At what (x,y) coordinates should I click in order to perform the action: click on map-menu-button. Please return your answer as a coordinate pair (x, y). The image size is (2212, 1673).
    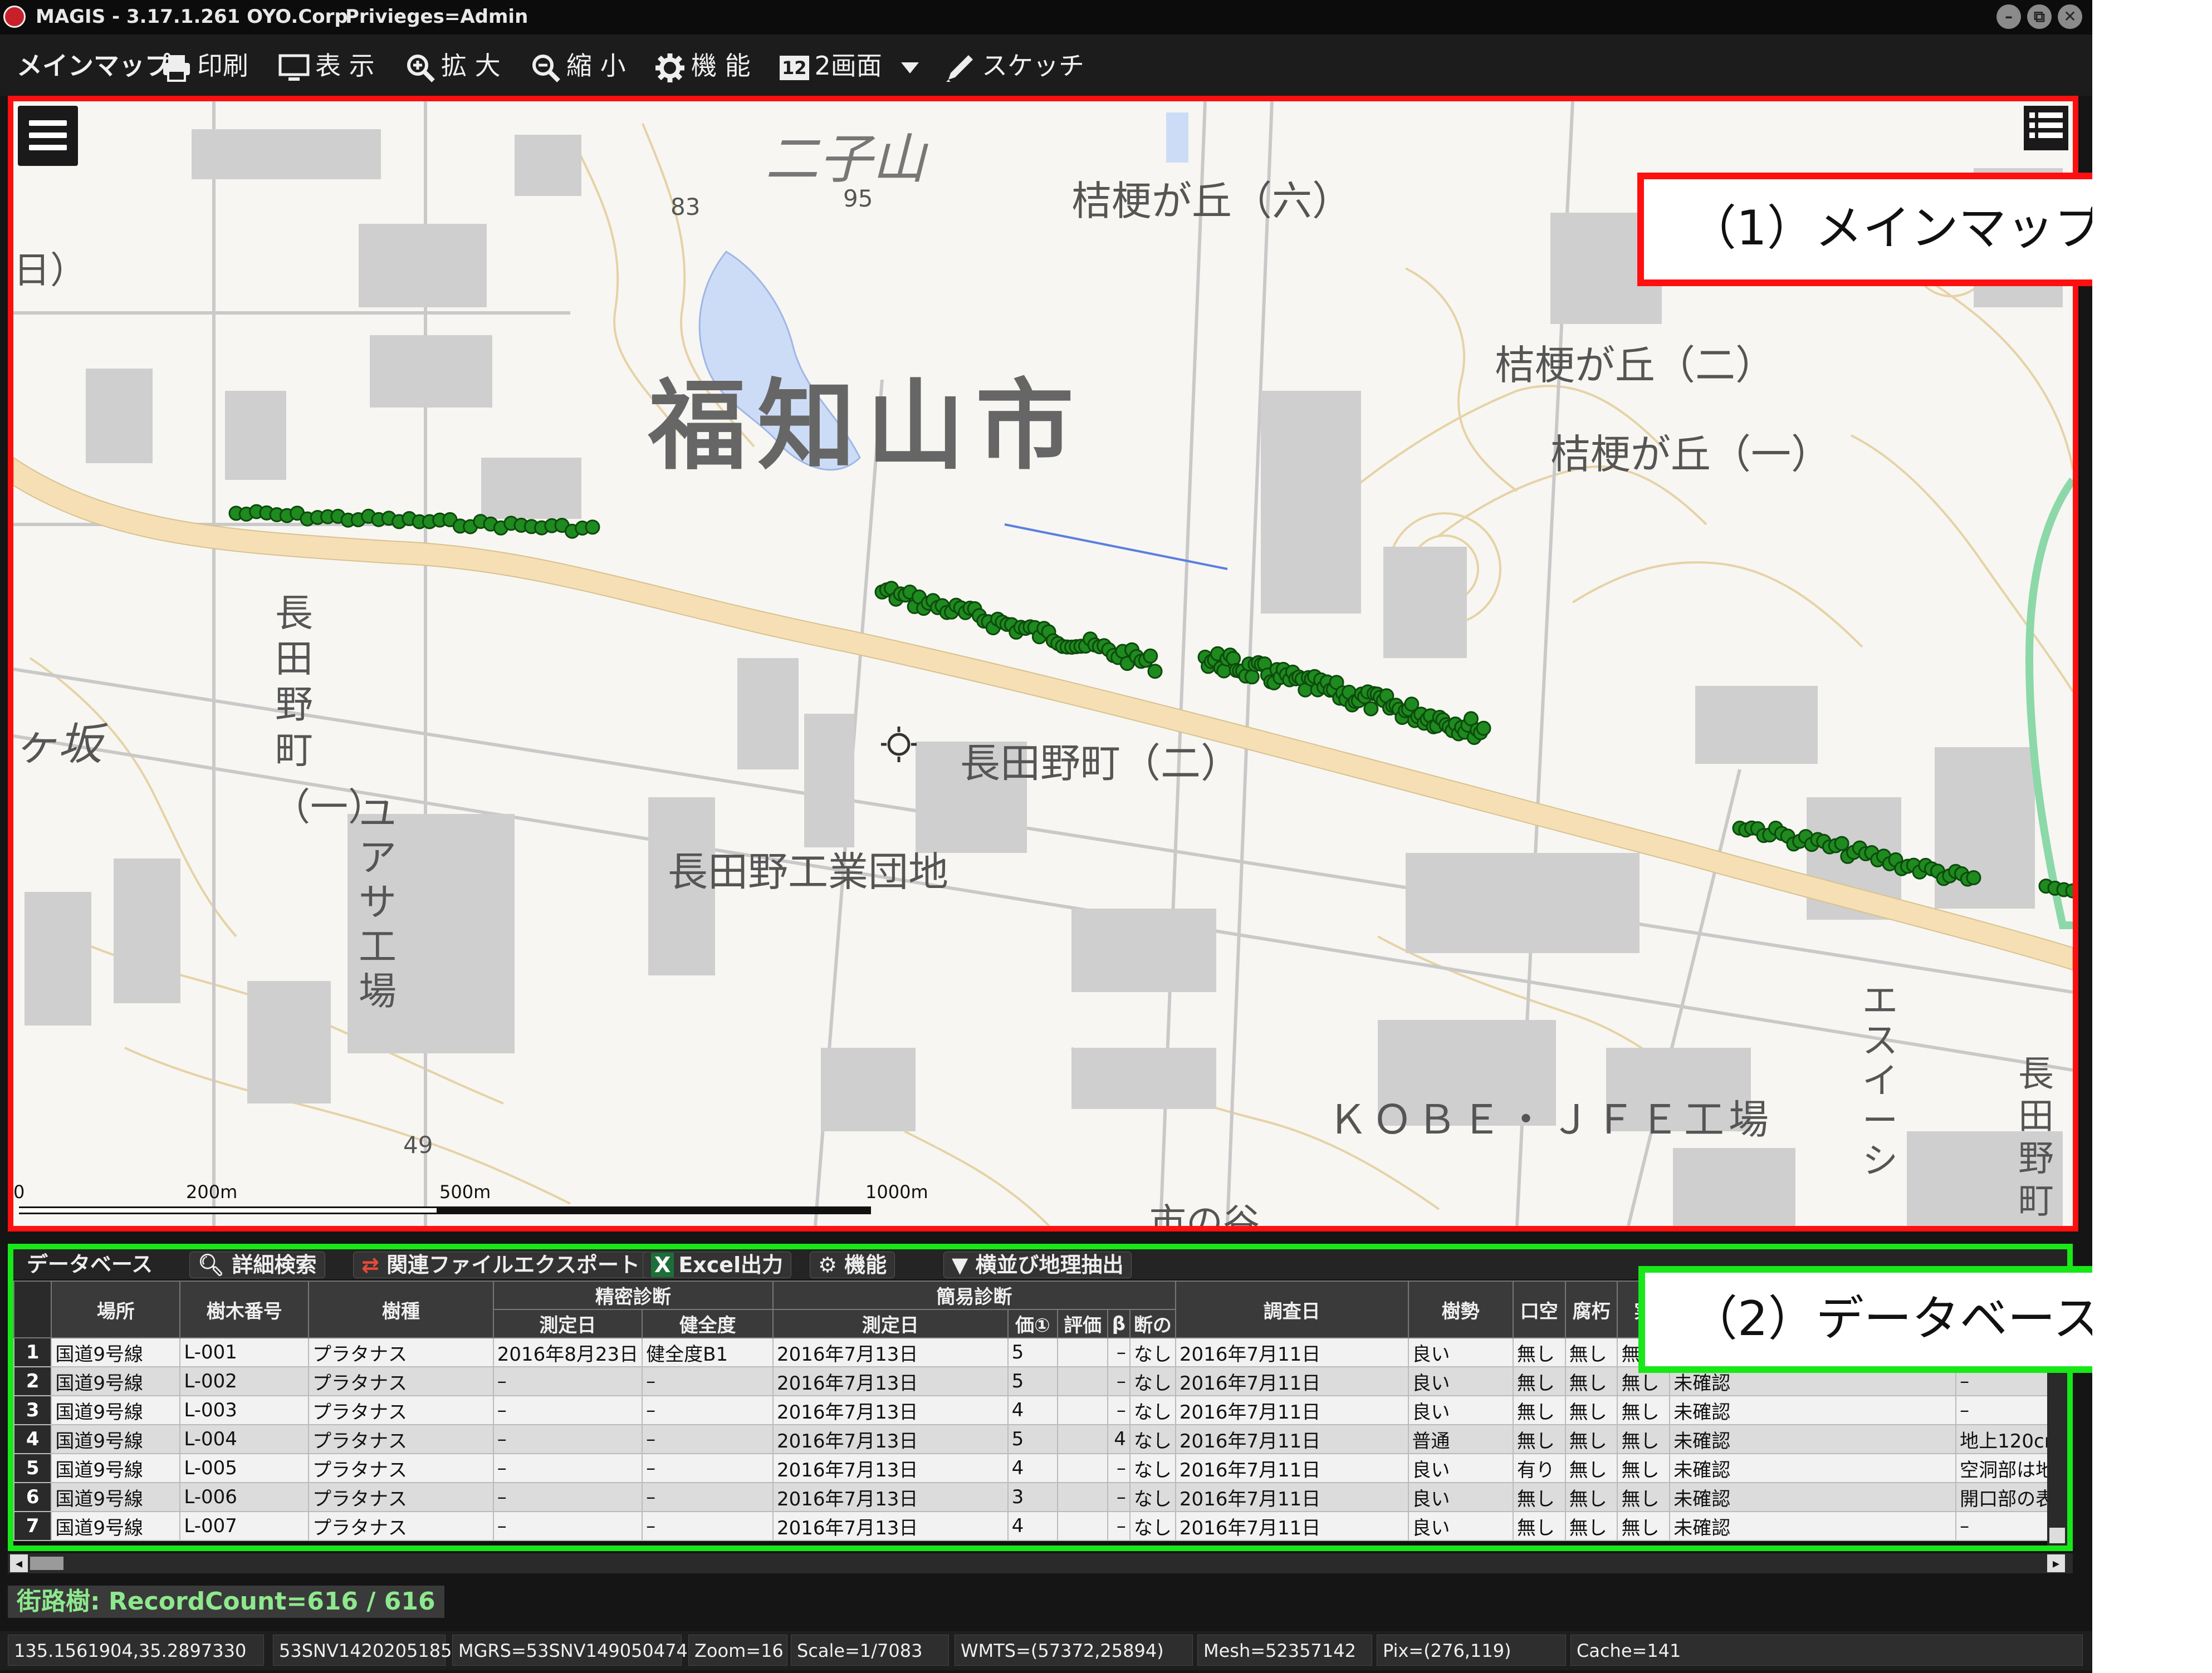
    Looking at the image, I should click on (48, 136).